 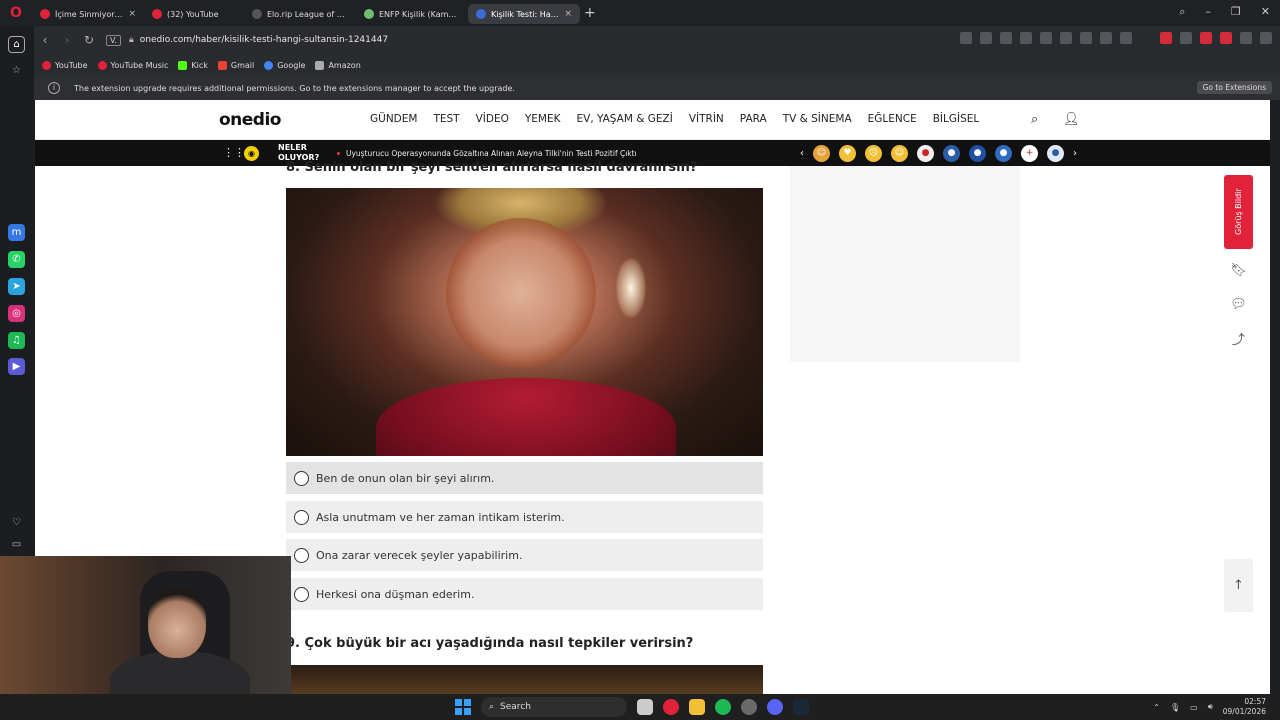 I want to click on nav-gundem: GÜNDEM, so click(x=393, y=119).